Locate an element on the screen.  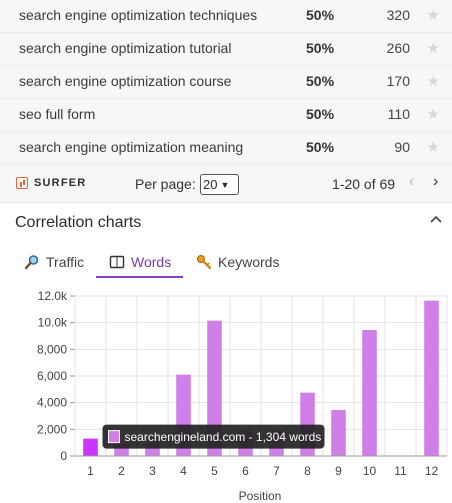
section-title: Correlation charts is located at coordinates (78, 222).